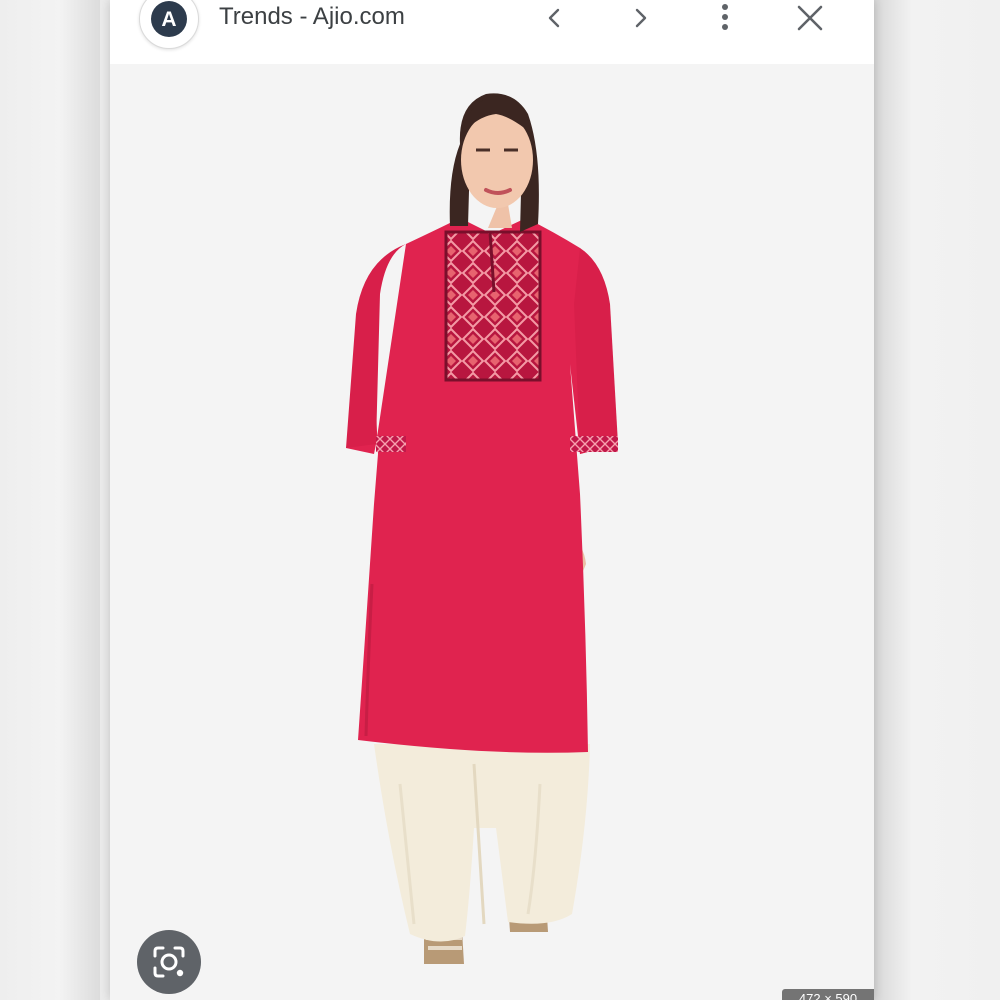  I want to click on lens-search-icon, so click(169, 962).